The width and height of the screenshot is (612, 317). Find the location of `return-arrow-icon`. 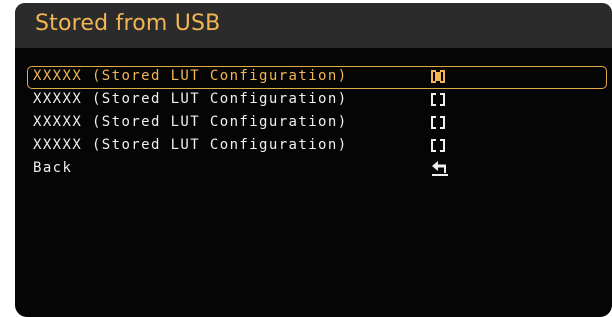

return-arrow-icon is located at coordinates (440, 168).